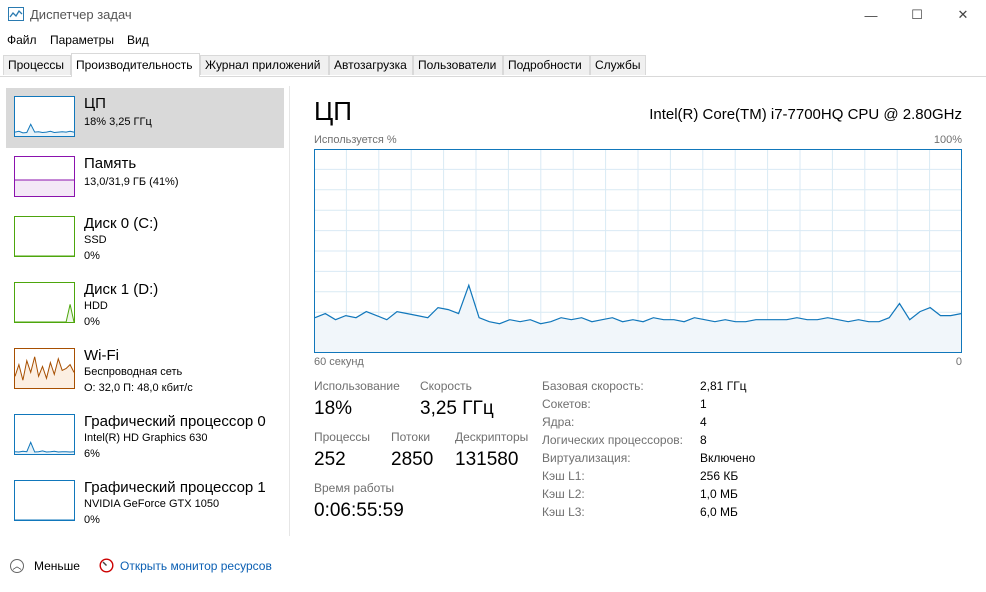 This screenshot has width=986, height=592. What do you see at coordinates (333, 408) in the screenshot?
I see `usage-value: 18%` at bounding box center [333, 408].